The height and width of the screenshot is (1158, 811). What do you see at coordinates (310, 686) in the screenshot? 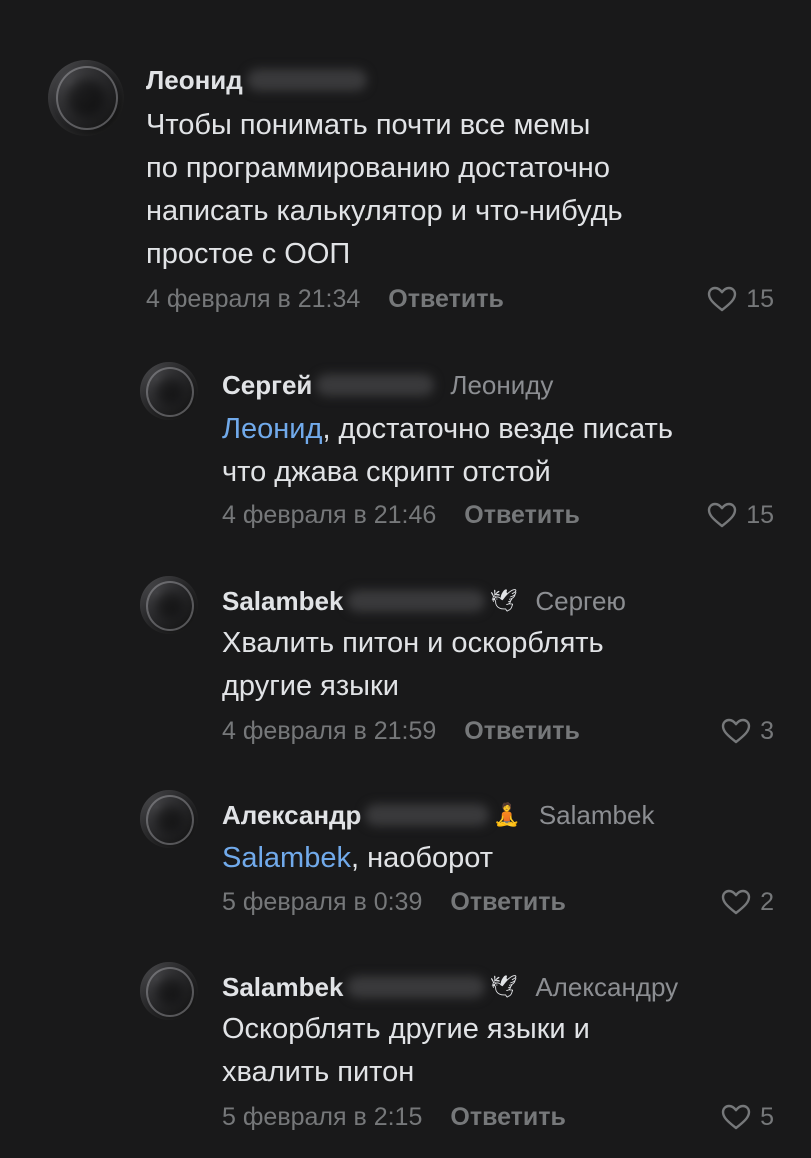
I see `comment-text-line: другие языки` at bounding box center [310, 686].